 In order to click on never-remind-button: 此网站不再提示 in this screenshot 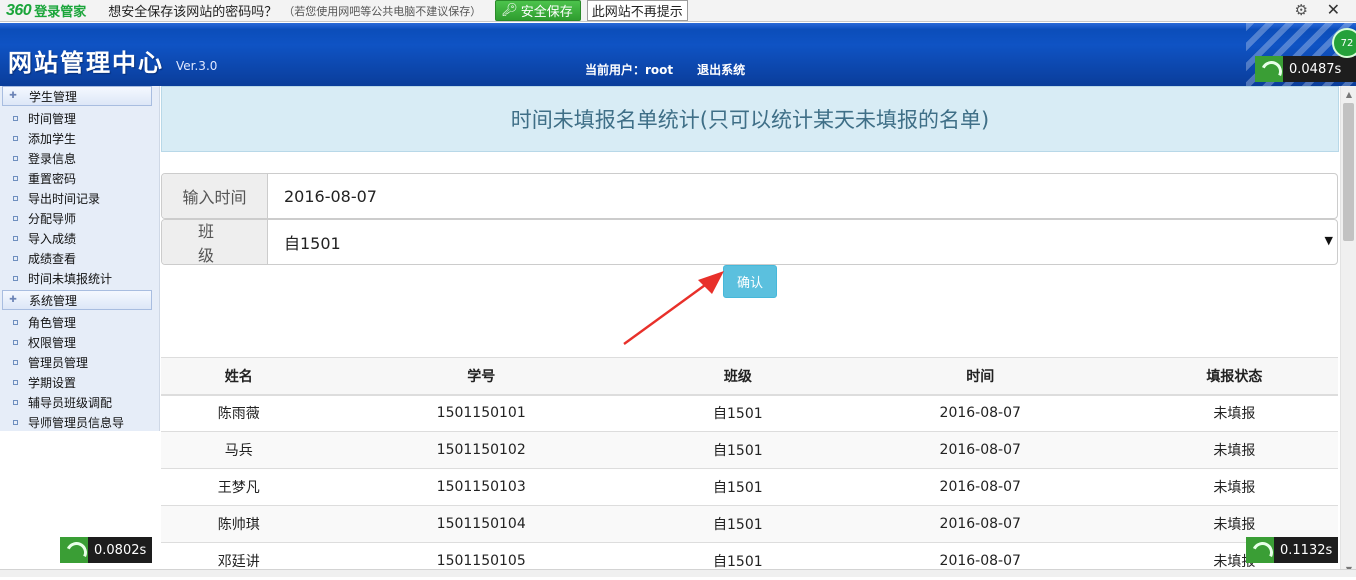, I will do `click(637, 10)`.